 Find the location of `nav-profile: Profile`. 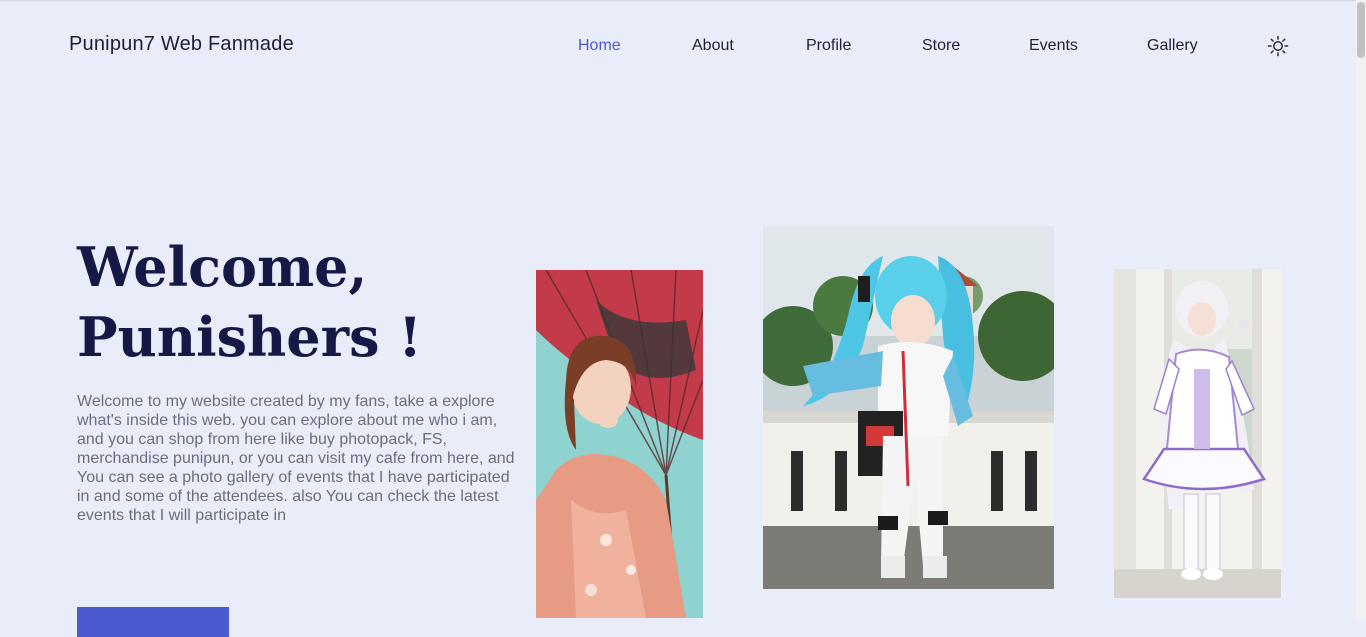

nav-profile: Profile is located at coordinates (828, 46).